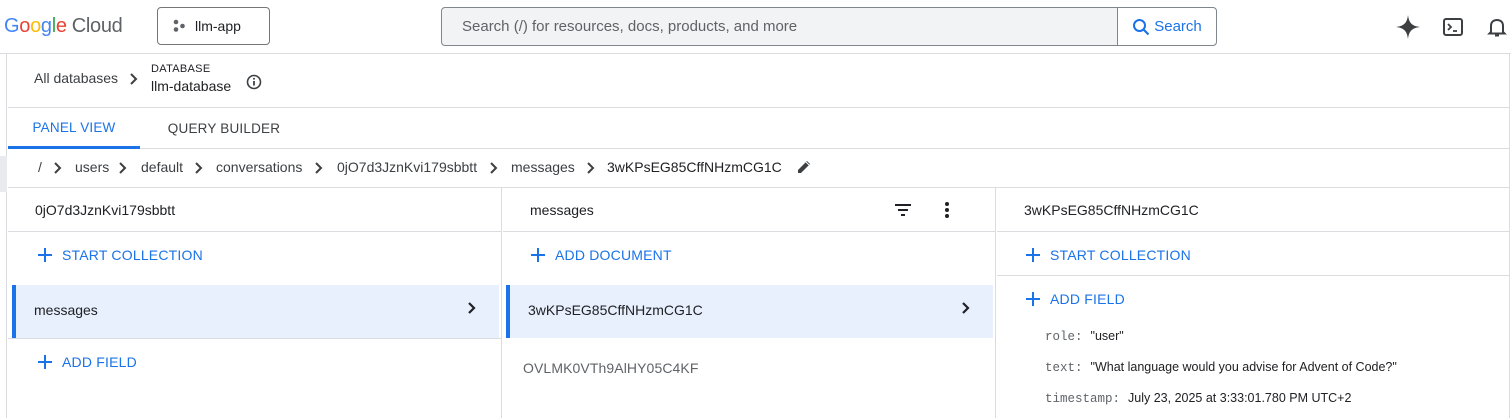  What do you see at coordinates (903, 210) in the screenshot?
I see `filter-icon` at bounding box center [903, 210].